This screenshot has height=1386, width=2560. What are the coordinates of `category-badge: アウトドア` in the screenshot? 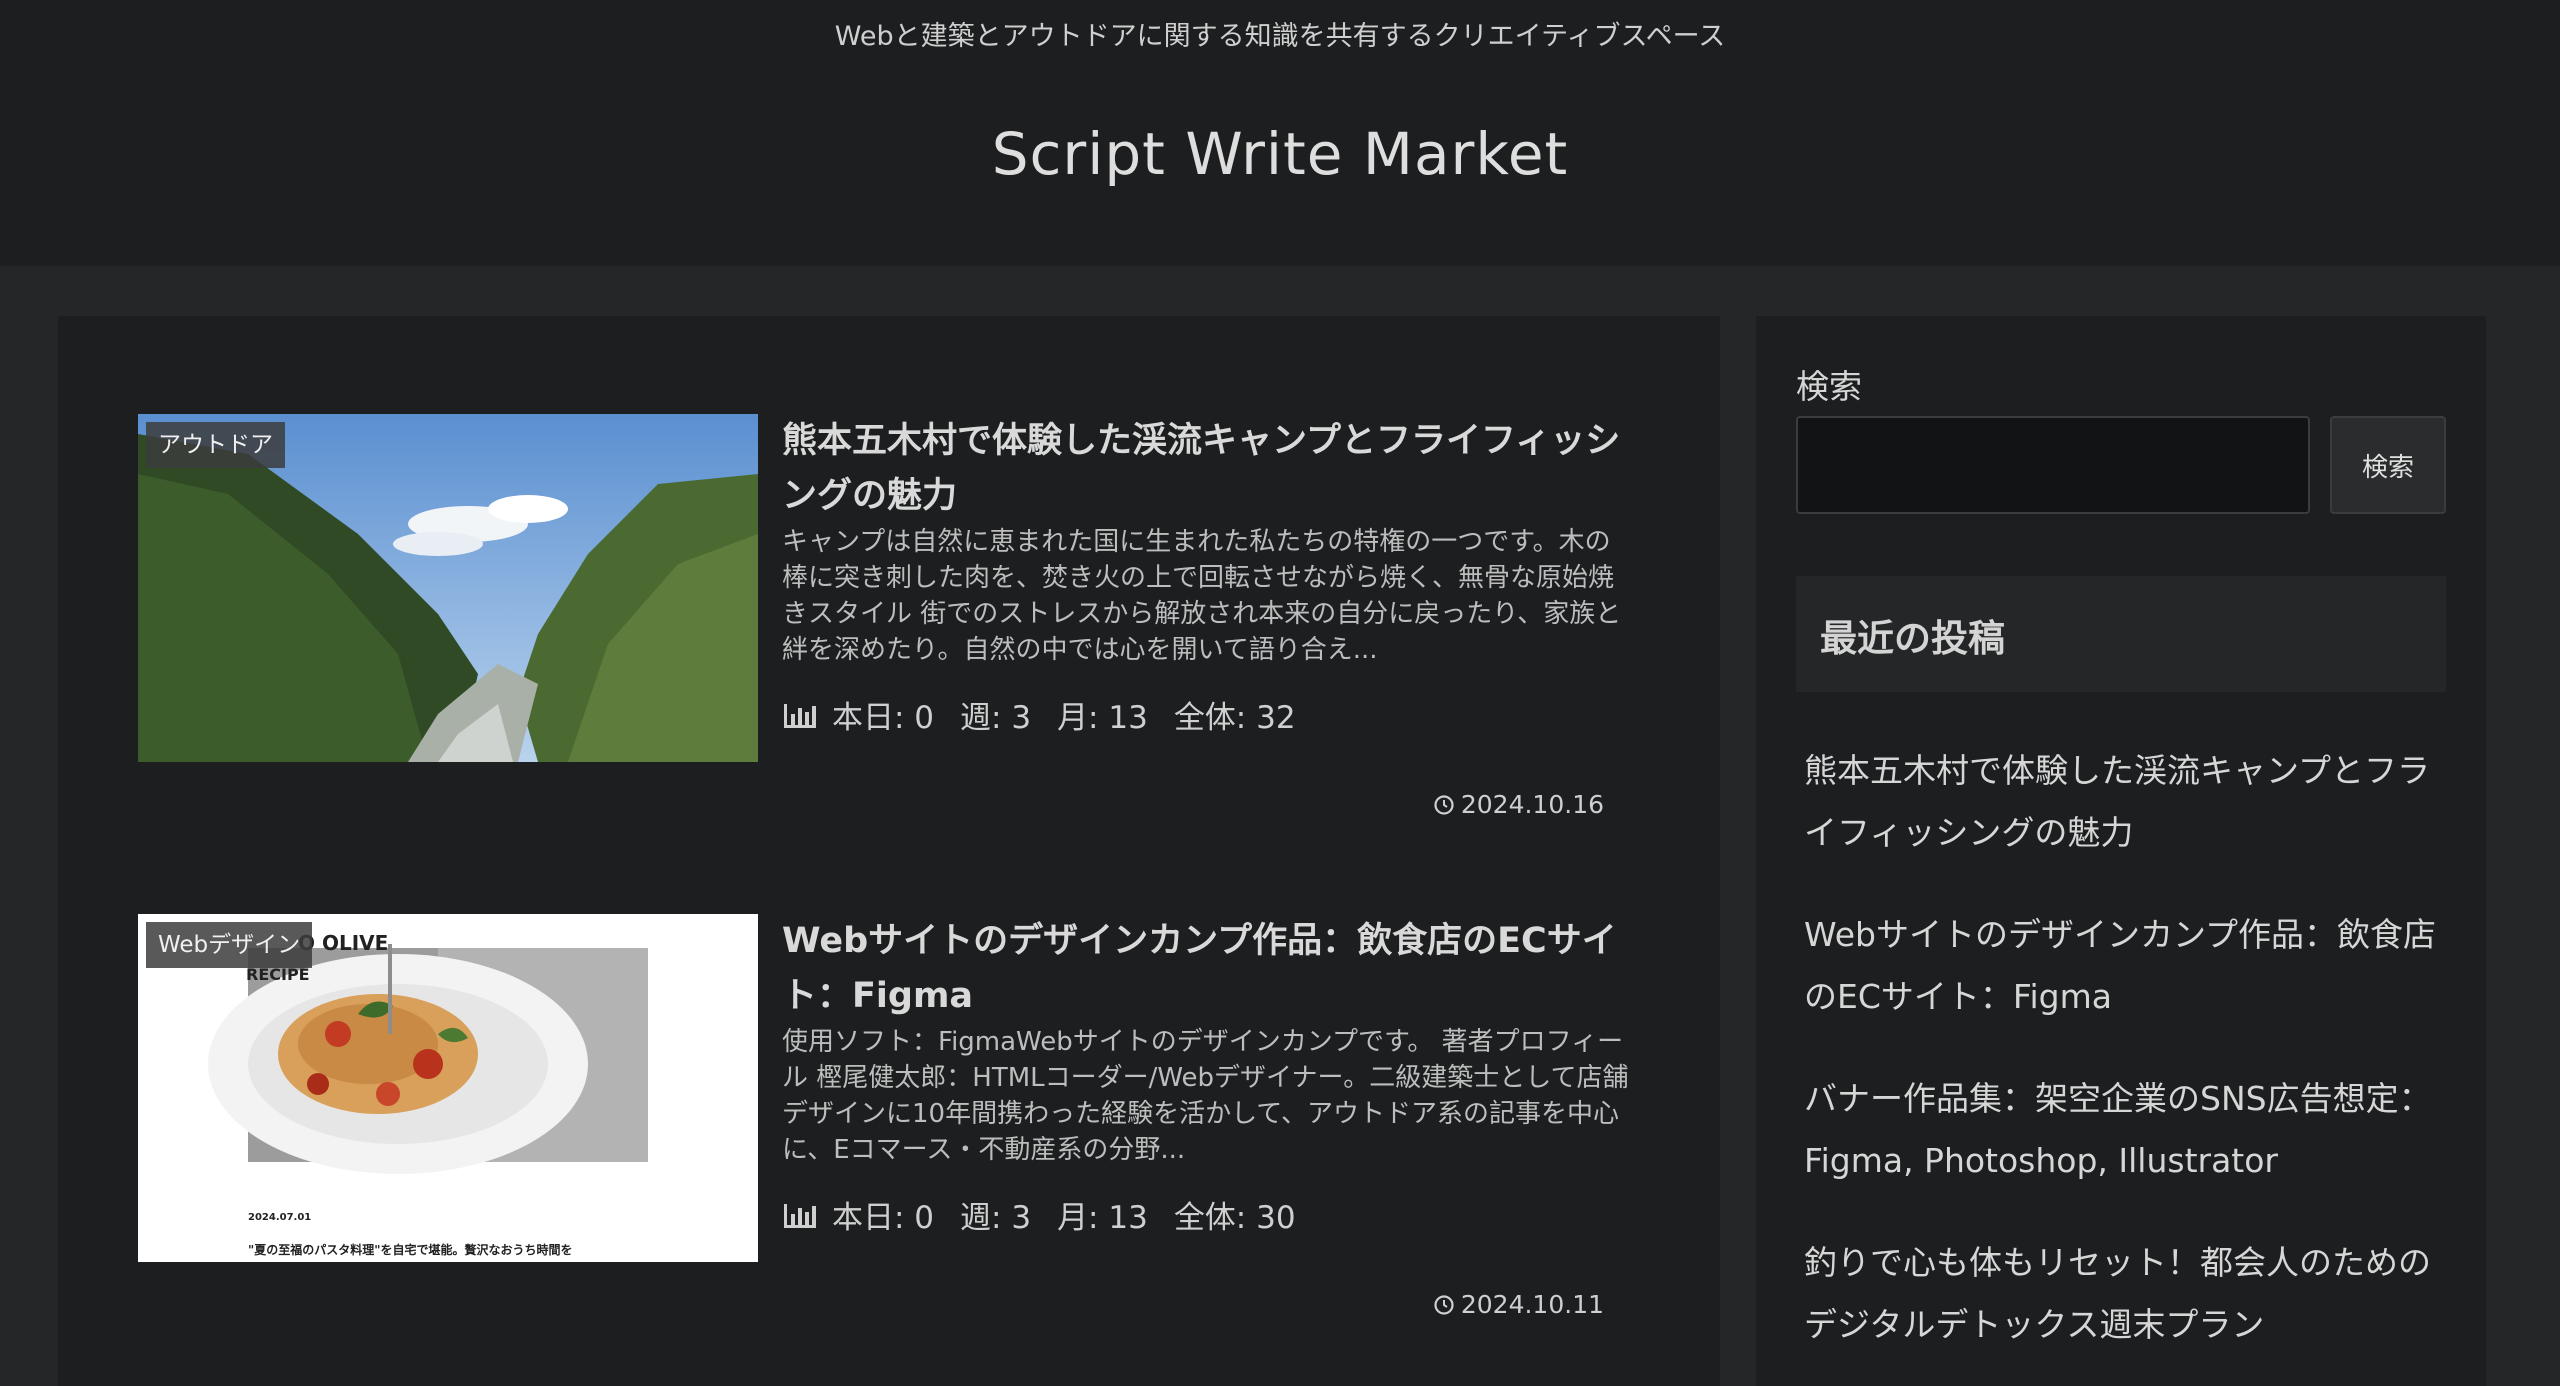 It's located at (215, 445).